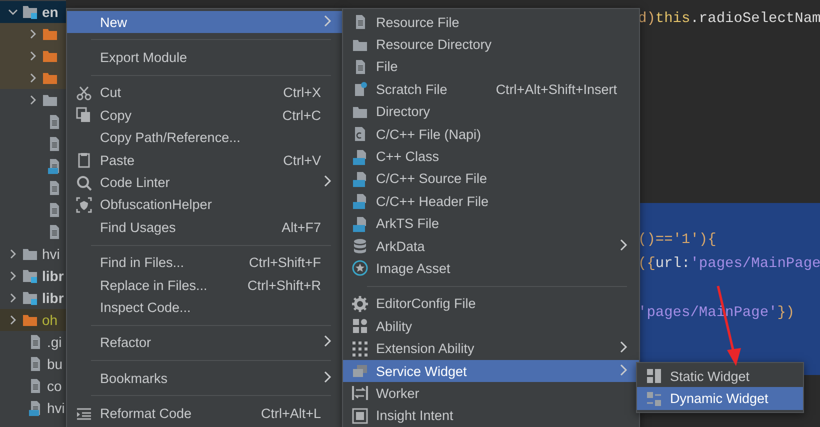 This screenshot has width=820, height=427. What do you see at coordinates (205, 160) in the screenshot?
I see `menu-item: Paste Ctrl+V` at bounding box center [205, 160].